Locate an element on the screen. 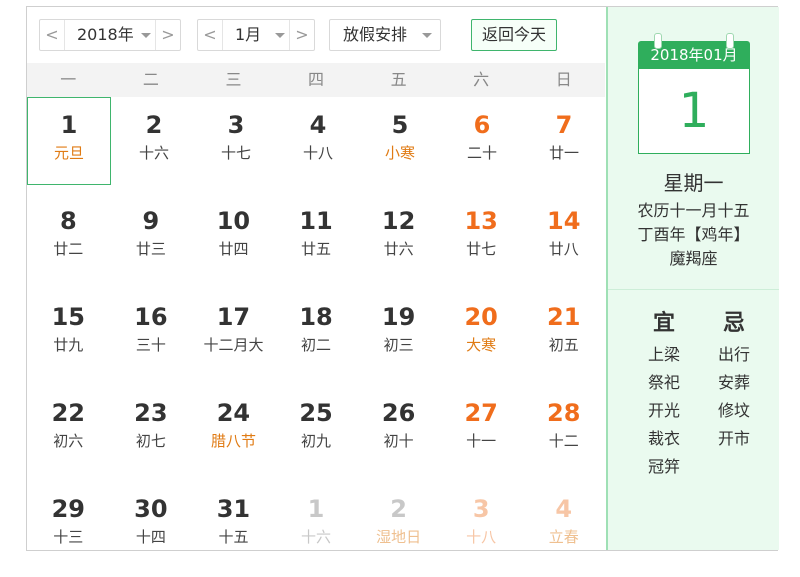 Image resolution: width=800 pixels, height=577 pixels. calendar-day-cell: 1 元旦 is located at coordinates (69, 141).